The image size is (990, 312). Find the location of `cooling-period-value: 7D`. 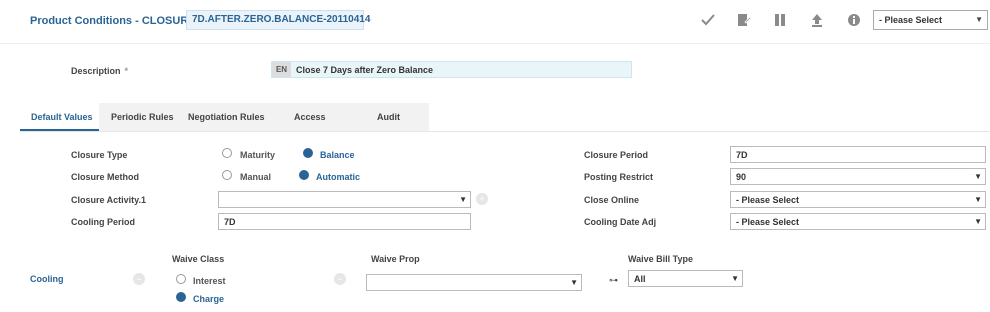

cooling-period-value: 7D is located at coordinates (230, 222).